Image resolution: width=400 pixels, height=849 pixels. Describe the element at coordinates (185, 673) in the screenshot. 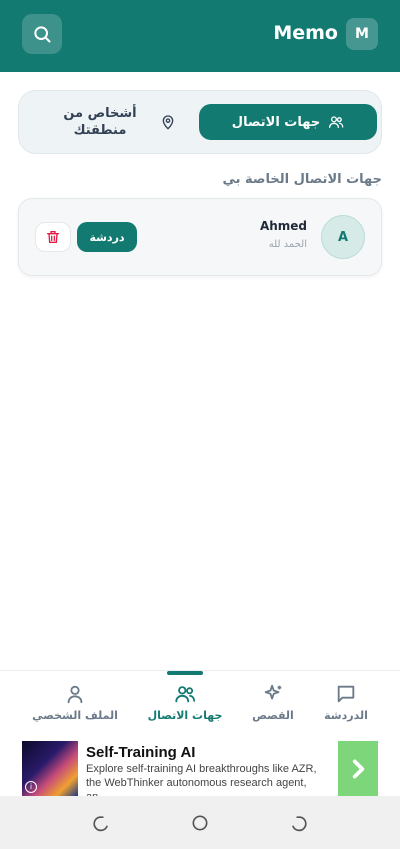

I see `active-tab-indicator` at that location.